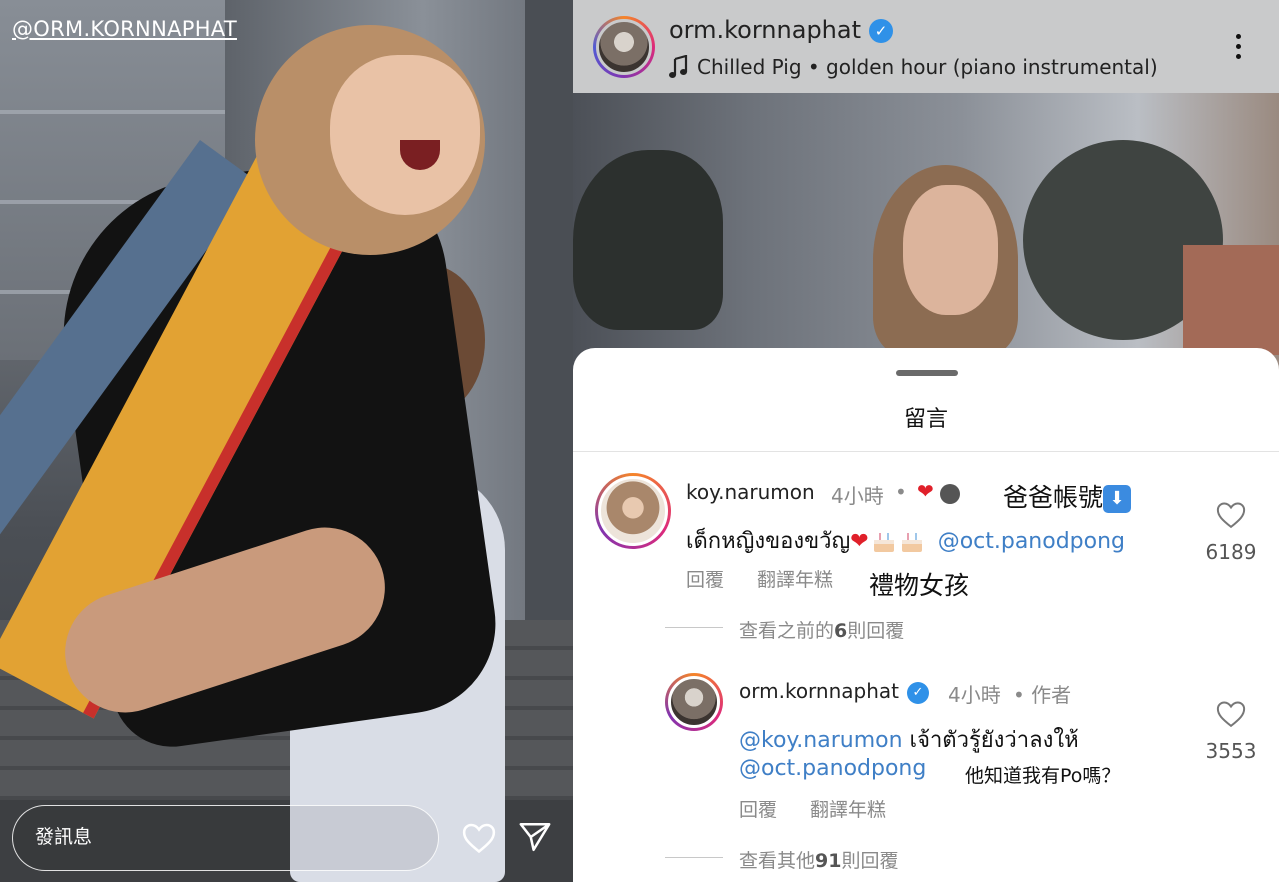 This screenshot has width=1279, height=882. What do you see at coordinates (974, 695) in the screenshot?
I see `reply-time: 4小時` at bounding box center [974, 695].